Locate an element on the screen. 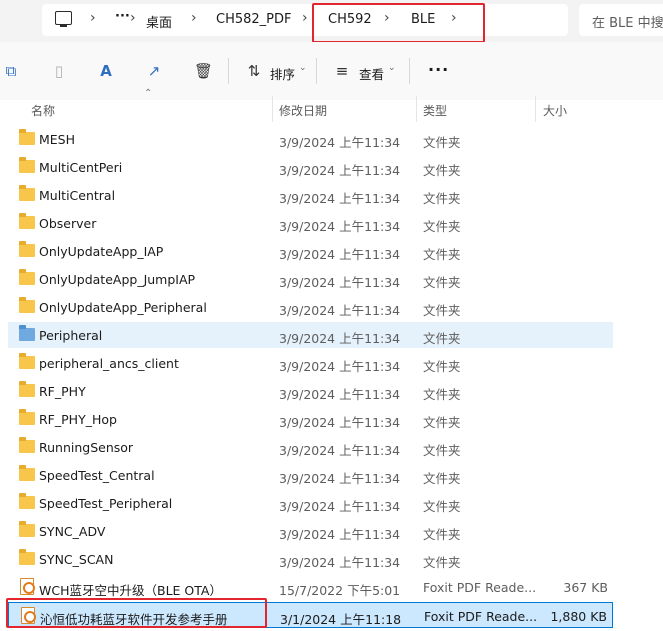 The image size is (663, 631). breadcrumb-ch582-pdf: CH582_PDF is located at coordinates (254, 19).